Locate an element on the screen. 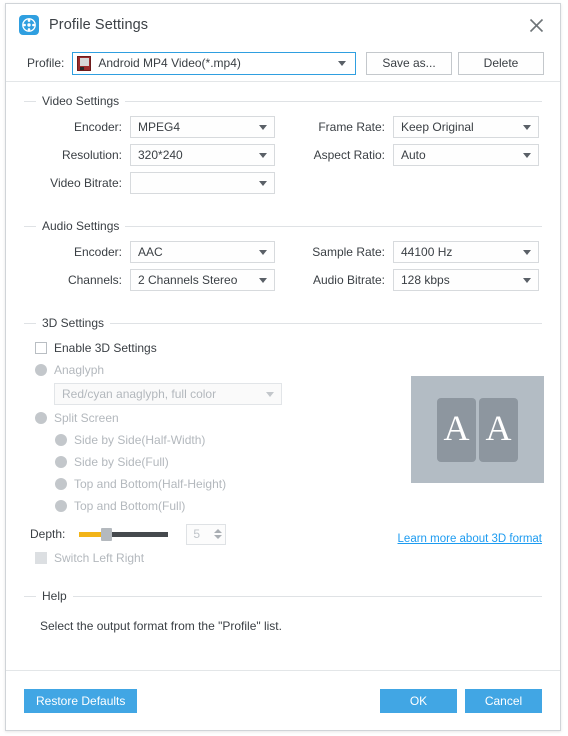 Image resolution: width=568 pixels, height=736 pixels. top-bottom-full-row: Top and Bottom(Full) is located at coordinates (204, 506).